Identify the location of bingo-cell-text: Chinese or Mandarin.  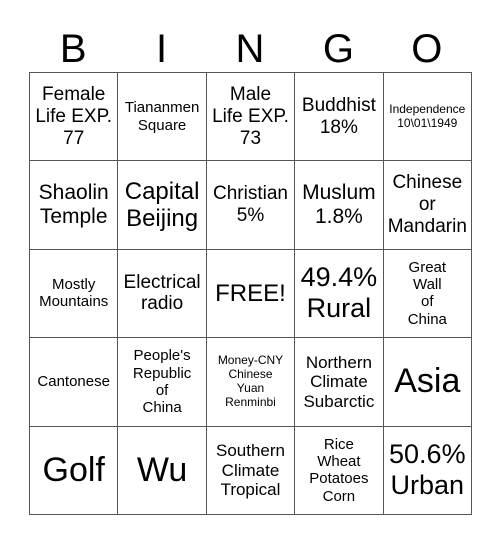
(427, 205).